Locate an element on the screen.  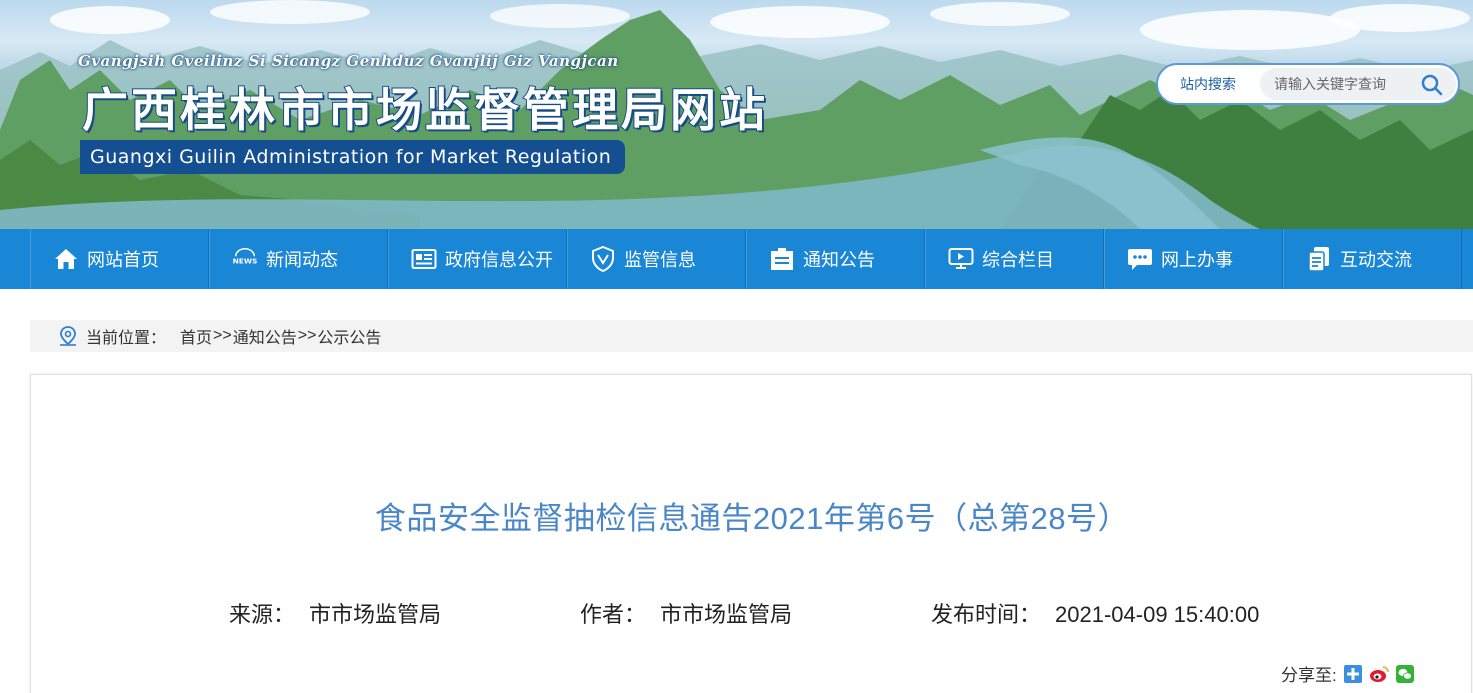
nav-item-online-service: 网上办事 is located at coordinates (1193, 259).